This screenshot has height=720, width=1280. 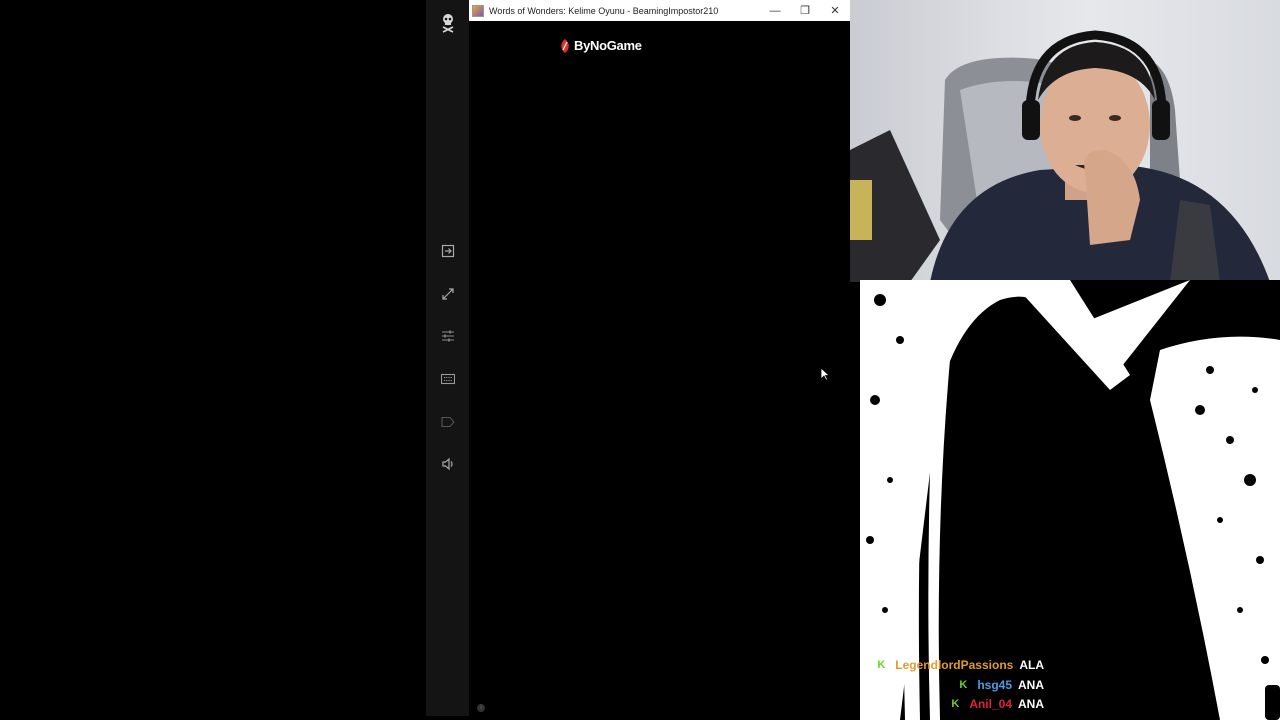 What do you see at coordinates (994, 685) in the screenshot?
I see `chat-username: hsg45` at bounding box center [994, 685].